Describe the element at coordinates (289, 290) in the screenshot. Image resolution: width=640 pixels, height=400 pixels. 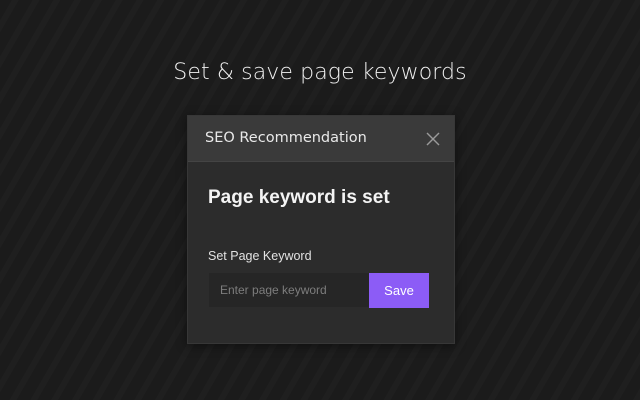
I see `page-keyword-input` at that location.